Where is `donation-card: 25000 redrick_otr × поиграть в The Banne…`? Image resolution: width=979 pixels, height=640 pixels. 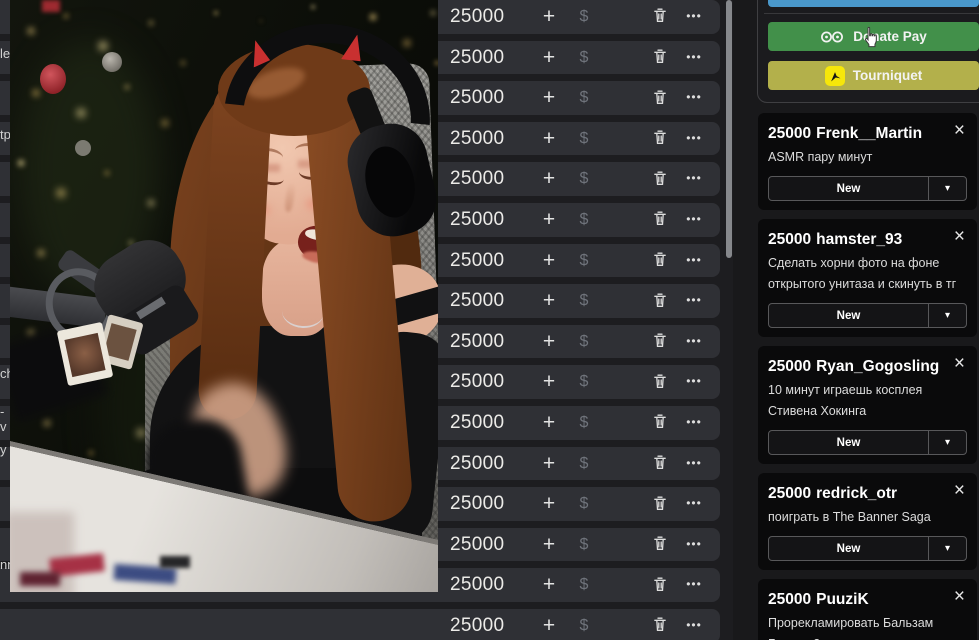 donation-card: 25000 redrick_otr × поиграть в The Banne… is located at coordinates (867, 521).